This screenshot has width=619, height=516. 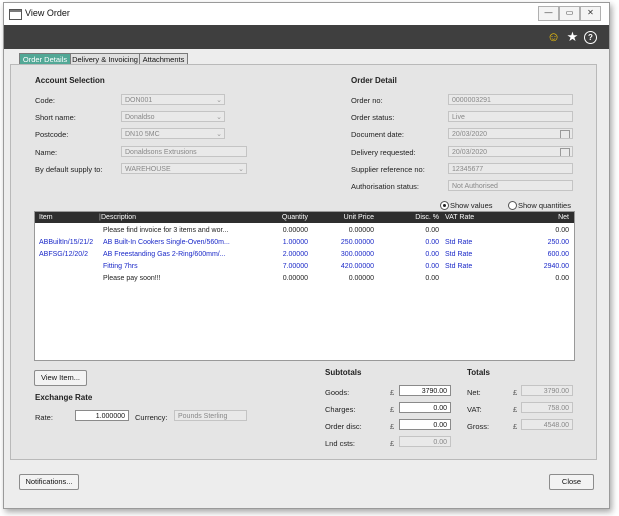 What do you see at coordinates (556, 266) in the screenshot?
I see `cell-net: 2940.00` at bounding box center [556, 266].